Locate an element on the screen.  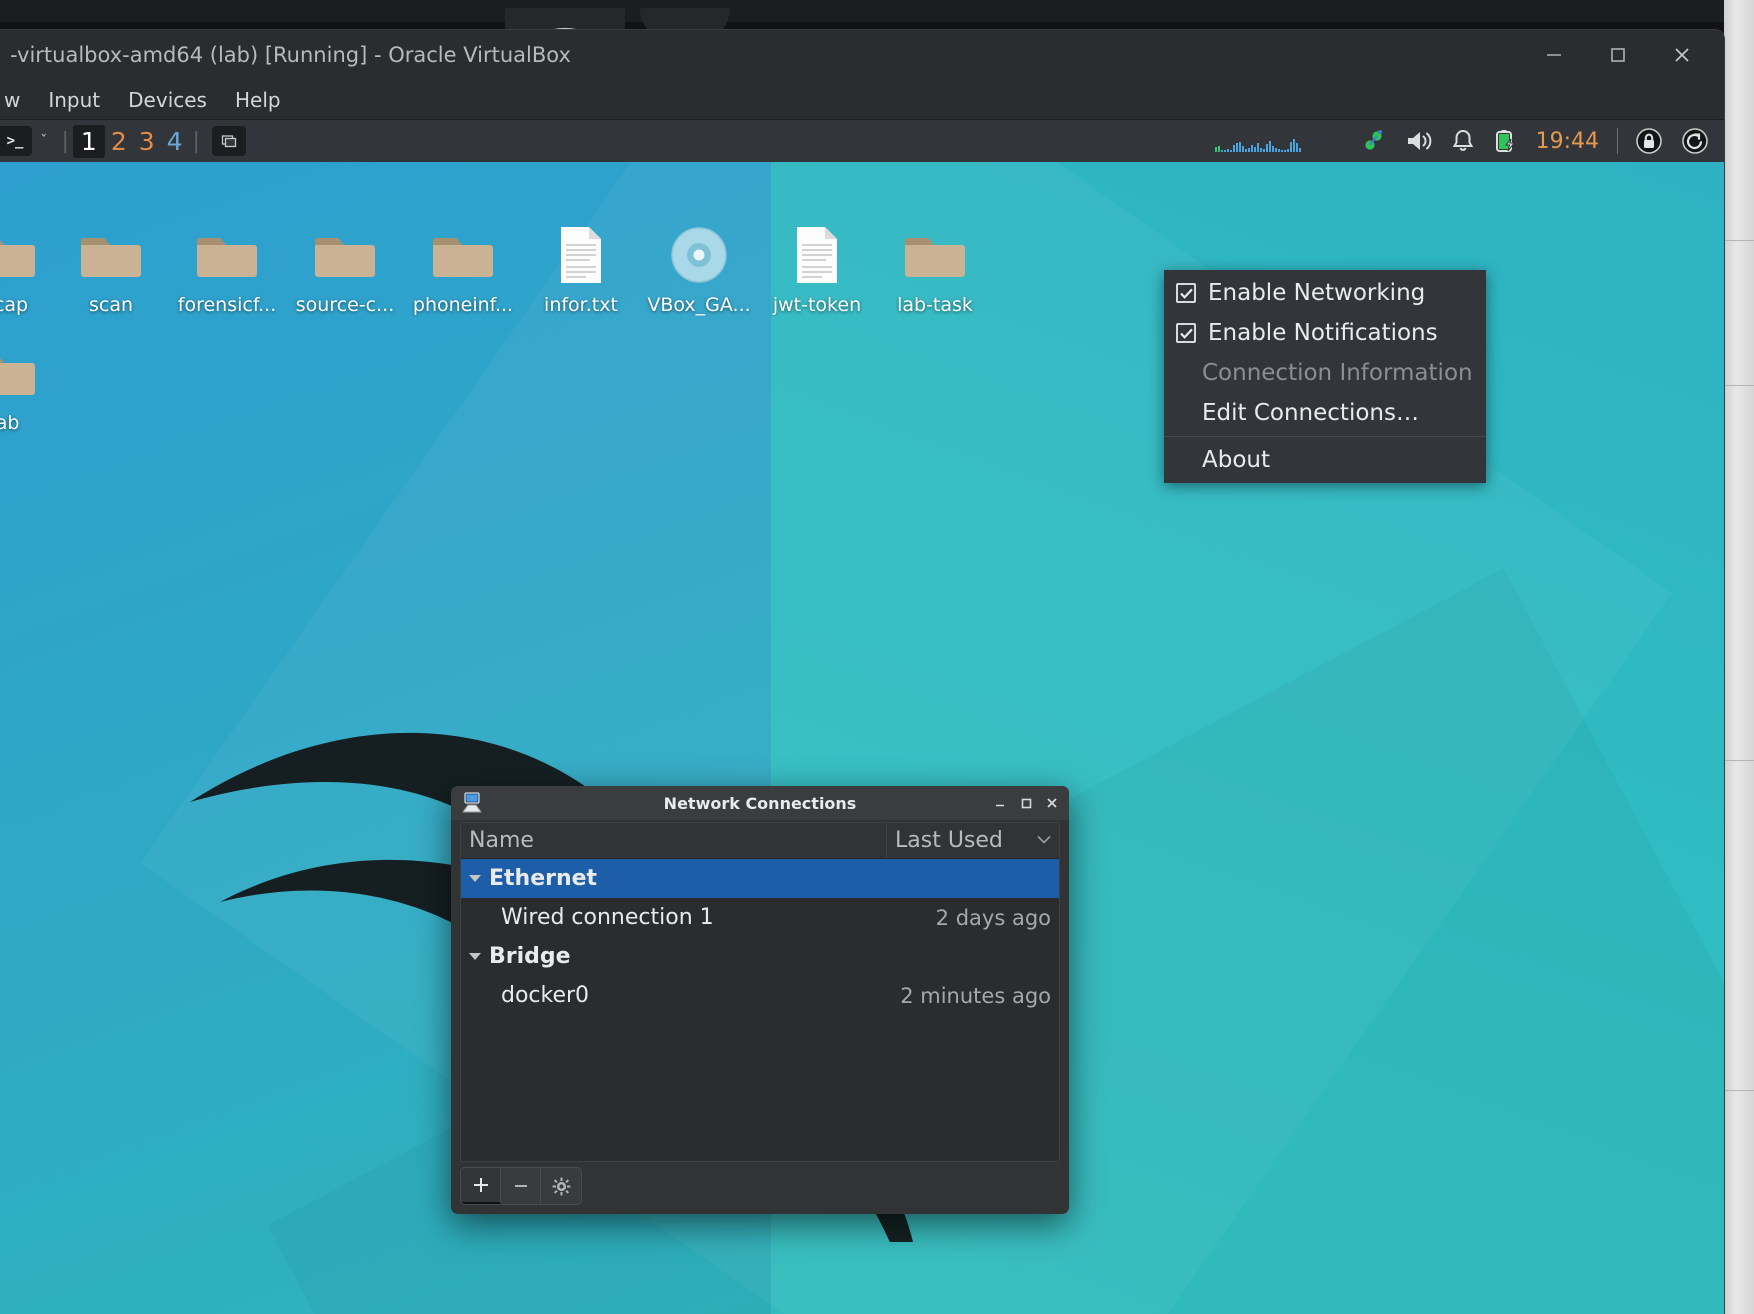
menu-item-label: Enable Networking is located at coordinates (1317, 293).